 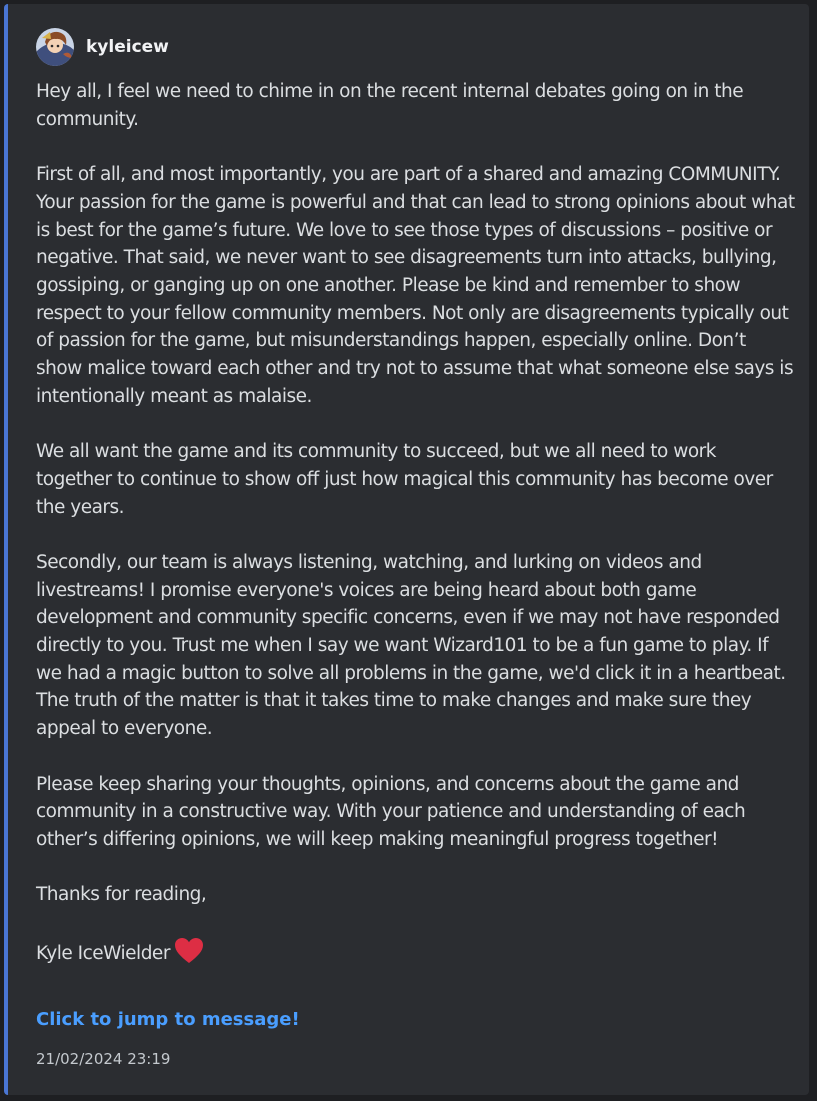 What do you see at coordinates (127, 47) in the screenshot?
I see `author-name: kyleicew` at bounding box center [127, 47].